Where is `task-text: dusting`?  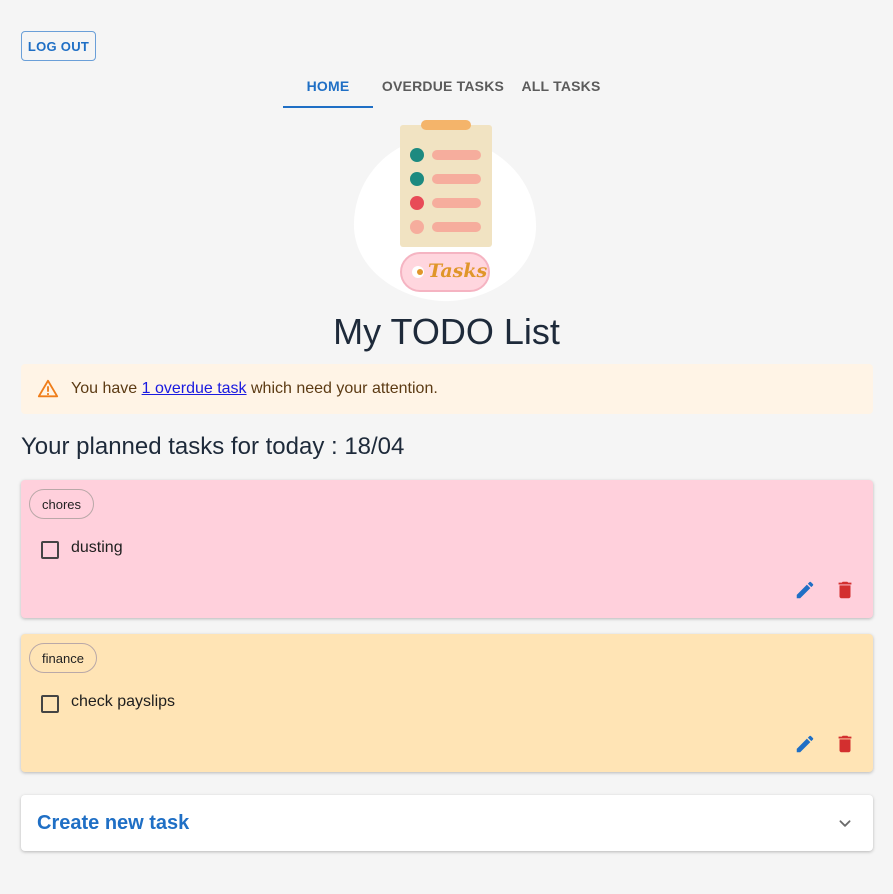 task-text: dusting is located at coordinates (97, 547).